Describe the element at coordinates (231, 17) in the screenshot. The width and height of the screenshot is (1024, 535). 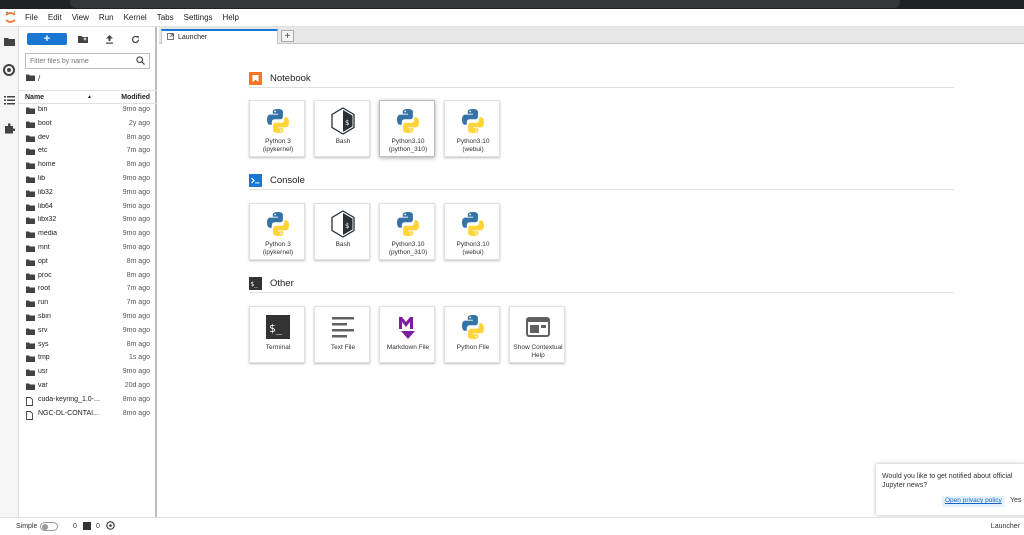
I see `menu-help: Help` at that location.